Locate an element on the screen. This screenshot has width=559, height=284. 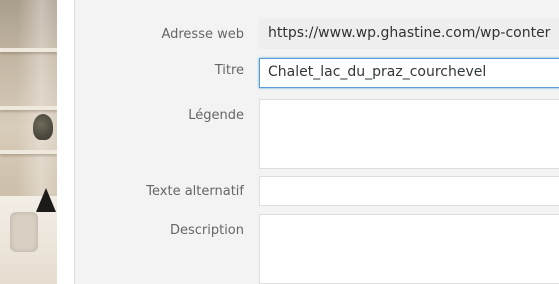
description-label: Description is located at coordinates (206, 230).